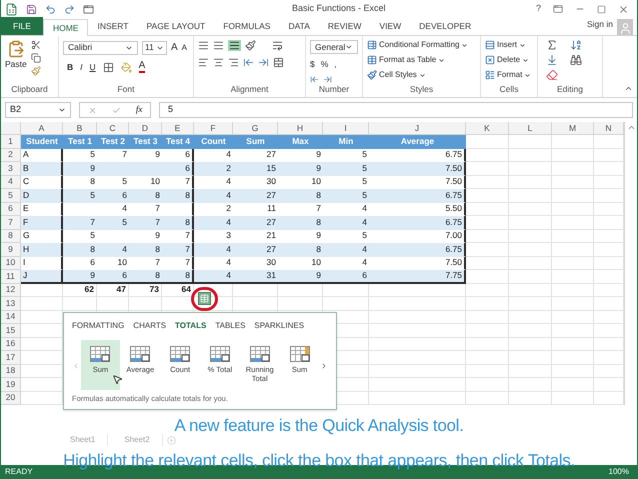 The image size is (638, 479). I want to click on save-icon, so click(31, 9).